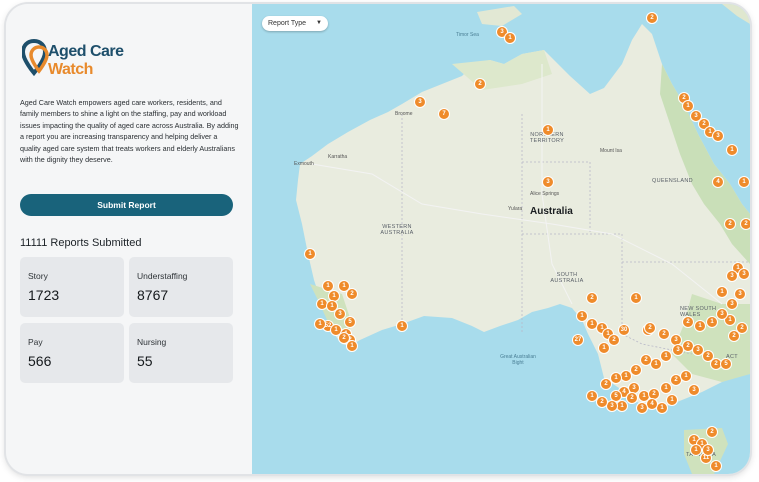 The width and height of the screenshot is (759, 482). Describe the element at coordinates (81, 243) in the screenshot. I see `reports-count: 11111 Reports Submitted` at that location.